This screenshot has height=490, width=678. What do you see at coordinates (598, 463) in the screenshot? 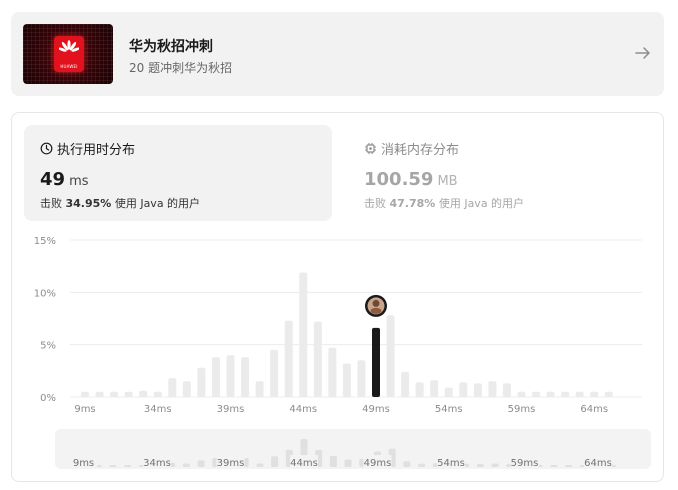
I see `overview-x-tick-label: 64ms` at bounding box center [598, 463].